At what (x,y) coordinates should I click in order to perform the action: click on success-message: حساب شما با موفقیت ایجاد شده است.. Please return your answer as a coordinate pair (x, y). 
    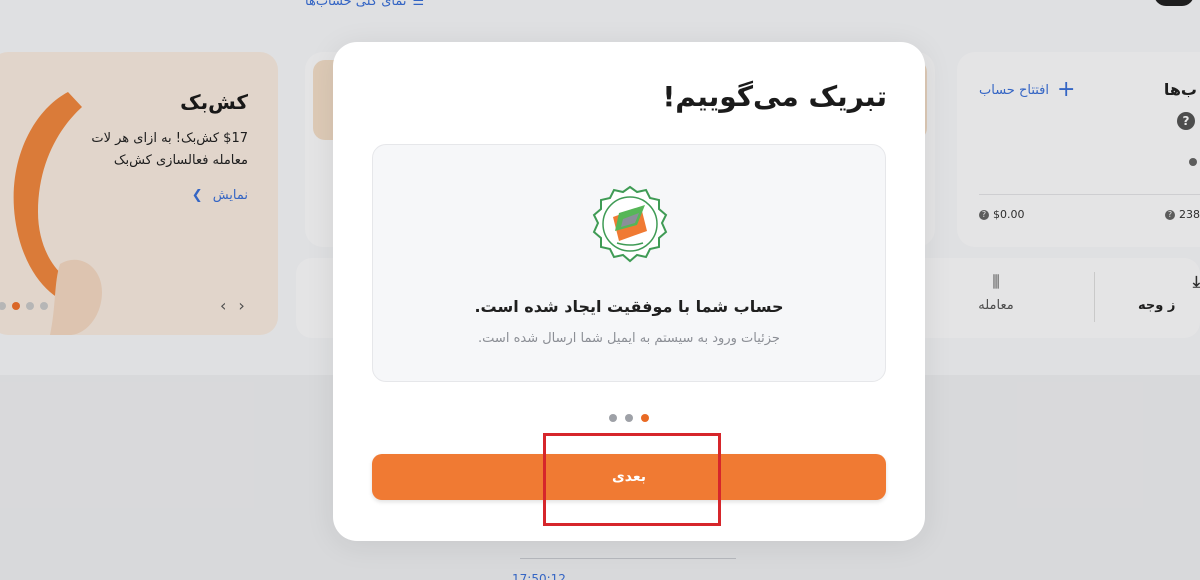
    Looking at the image, I should click on (629, 306).